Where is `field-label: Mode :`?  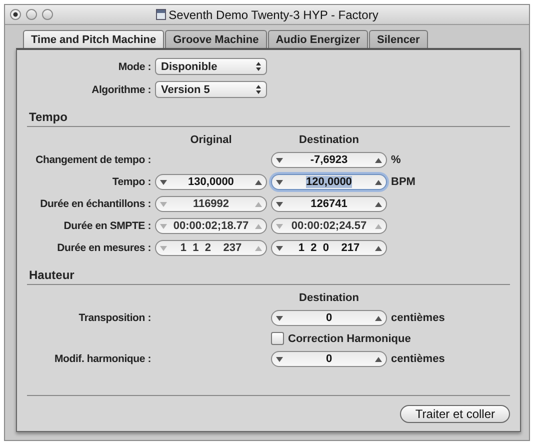 field-label: Mode : is located at coordinates (134, 66).